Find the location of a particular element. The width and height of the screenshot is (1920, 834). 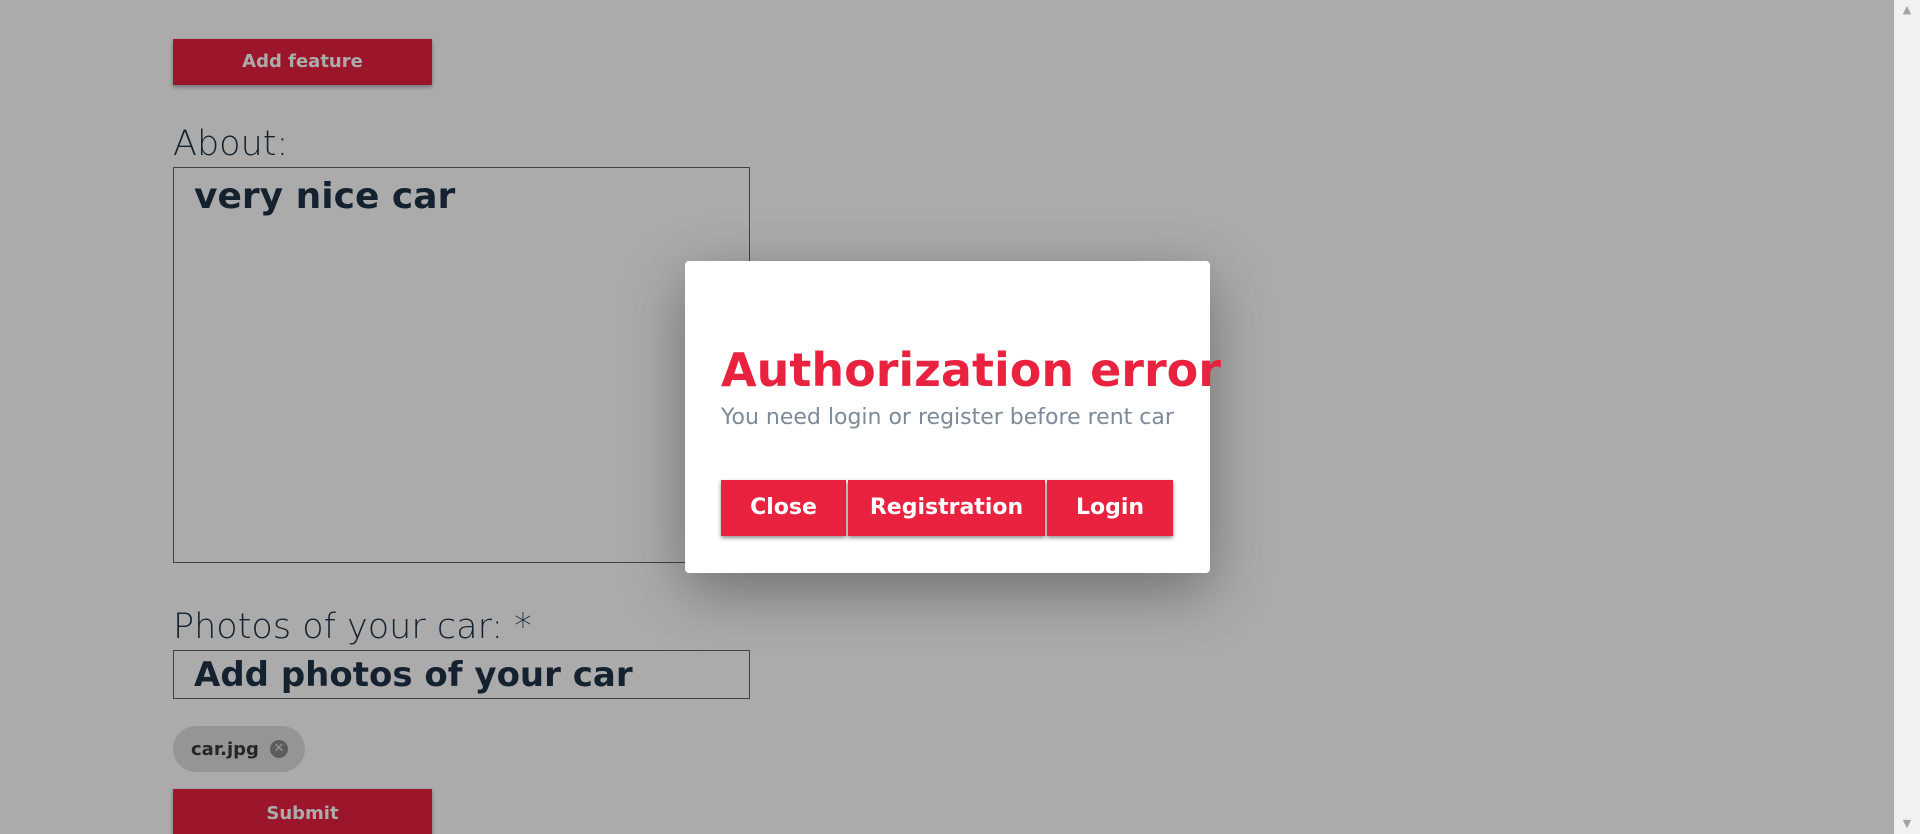

dialog-actions: Close Registration Login is located at coordinates (947, 508).